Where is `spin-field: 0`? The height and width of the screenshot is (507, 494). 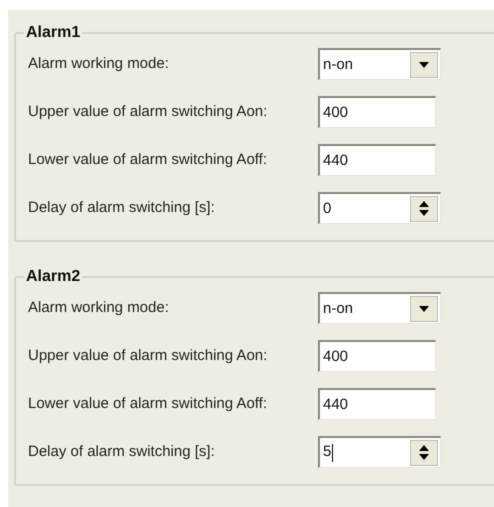
spin-field: 0 is located at coordinates (379, 208).